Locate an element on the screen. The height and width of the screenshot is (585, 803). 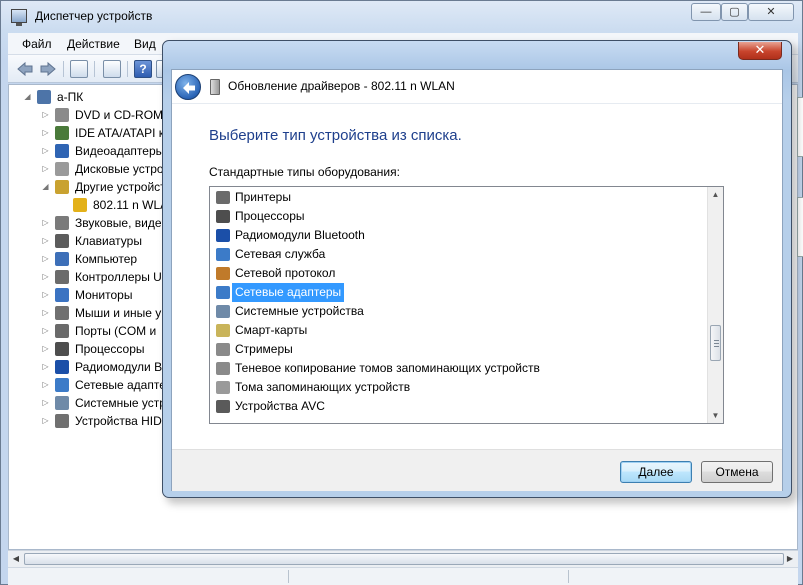
help-icon: ? is located at coordinates (143, 69).